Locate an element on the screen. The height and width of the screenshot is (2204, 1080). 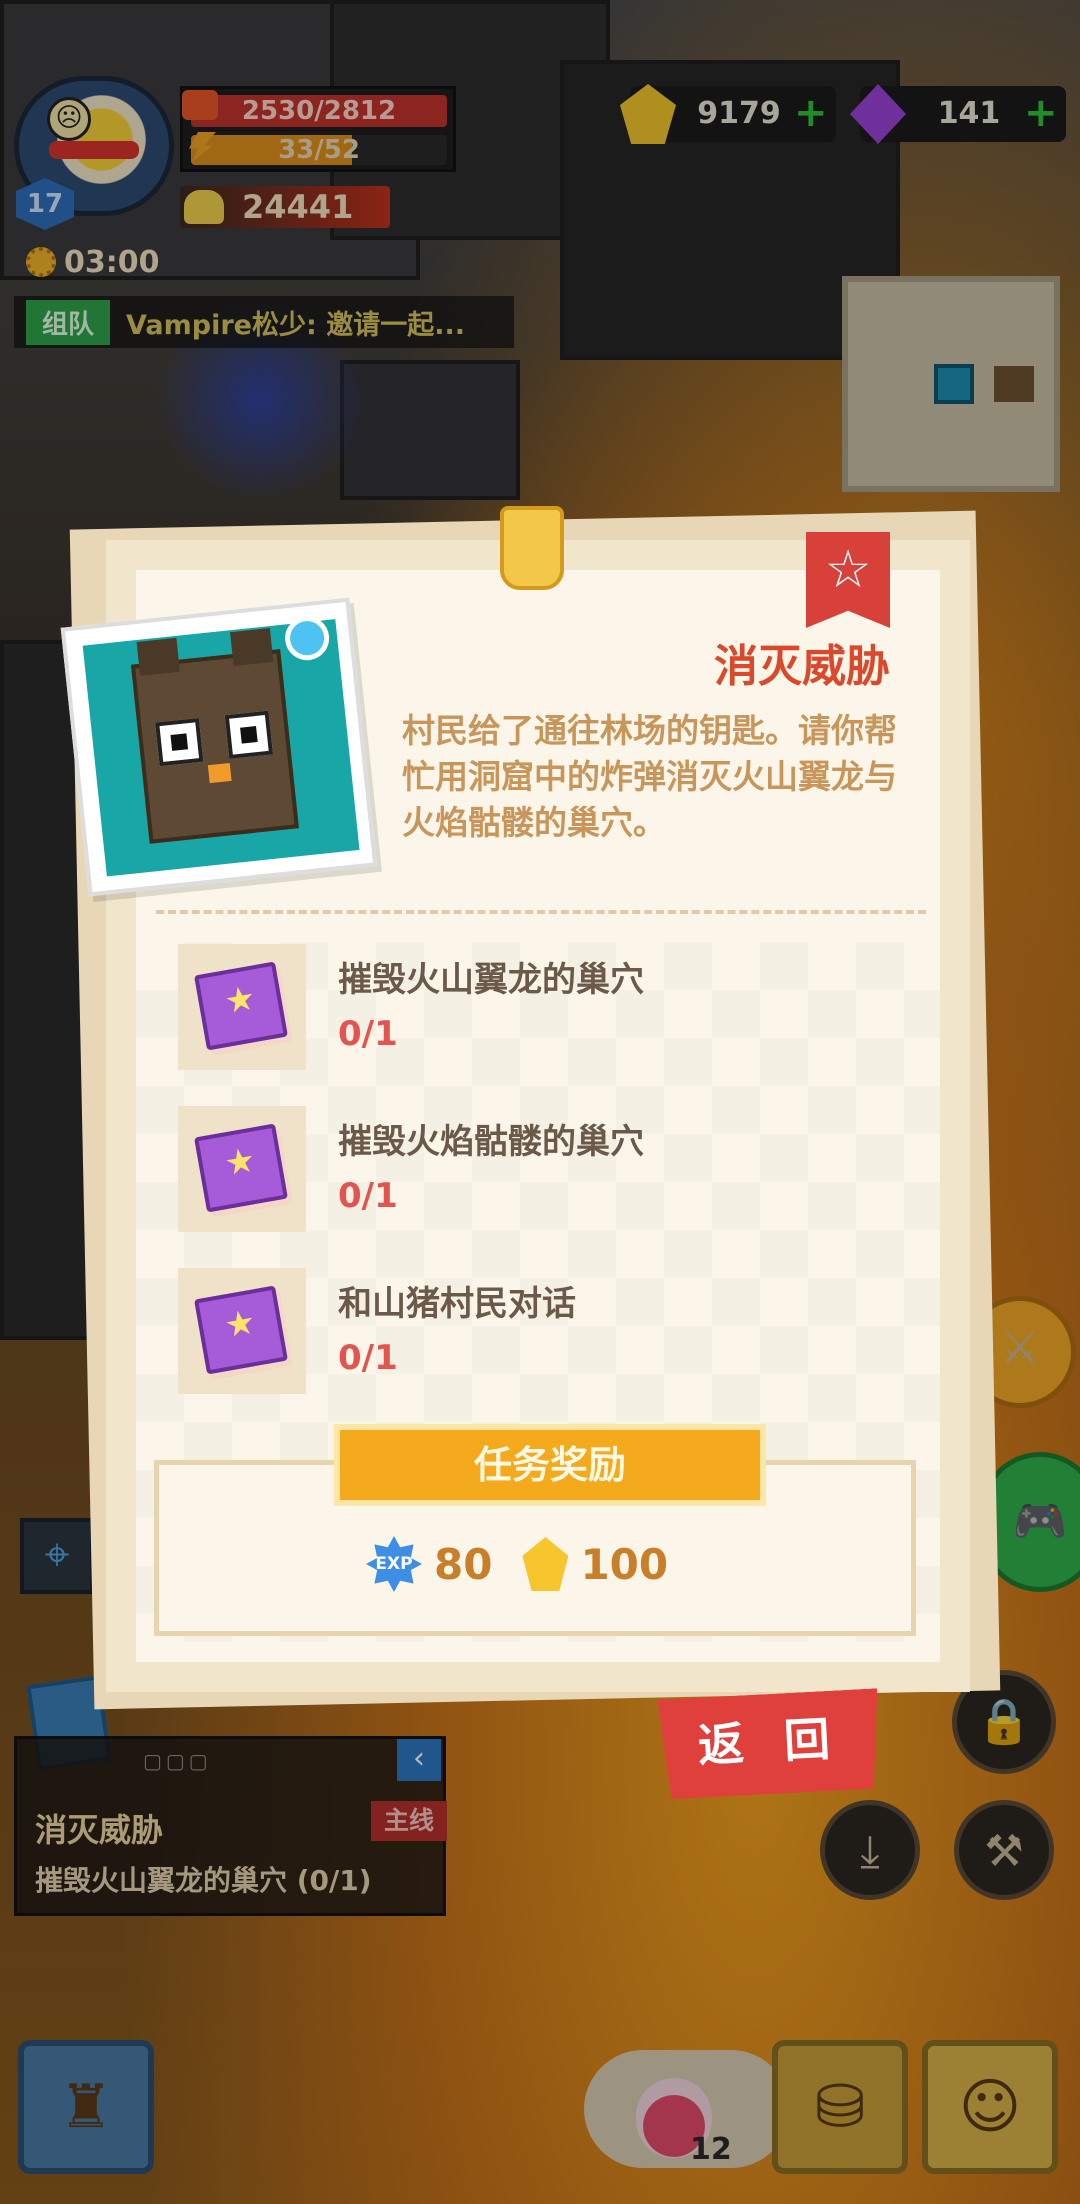
owl-npc-icon is located at coordinates (214, 736).